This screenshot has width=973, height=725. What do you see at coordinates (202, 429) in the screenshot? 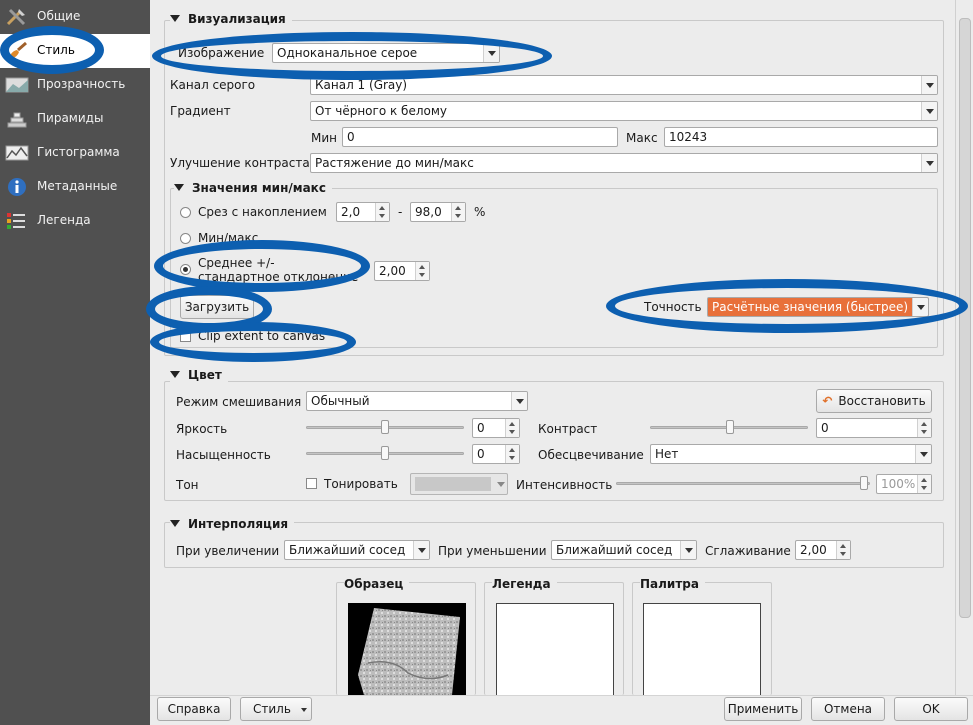
I see `brightness-label: Яркость` at bounding box center [202, 429].